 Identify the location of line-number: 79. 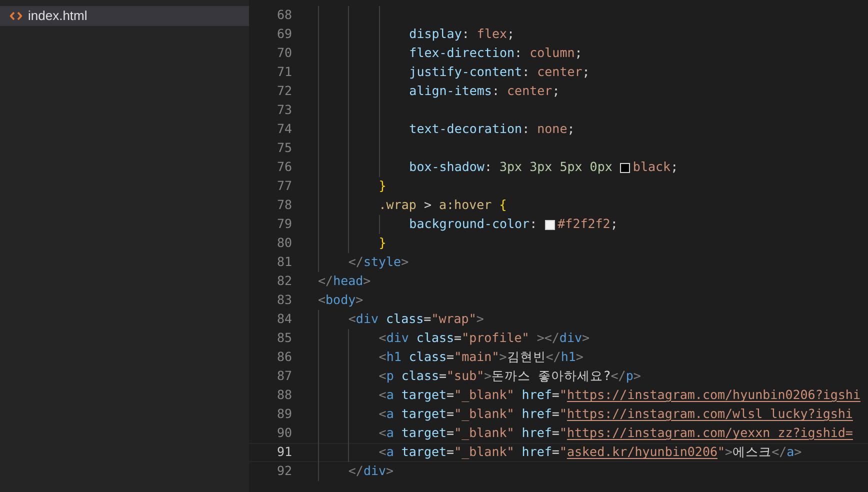
(284, 224).